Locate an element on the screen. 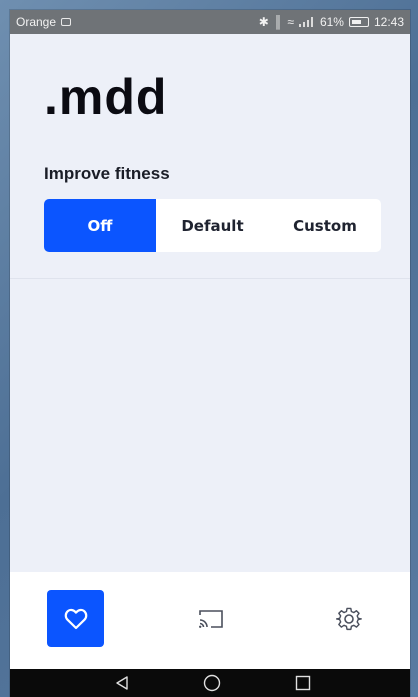 The image size is (418, 697). bluetooth-icon: ✱ is located at coordinates (263, 22).